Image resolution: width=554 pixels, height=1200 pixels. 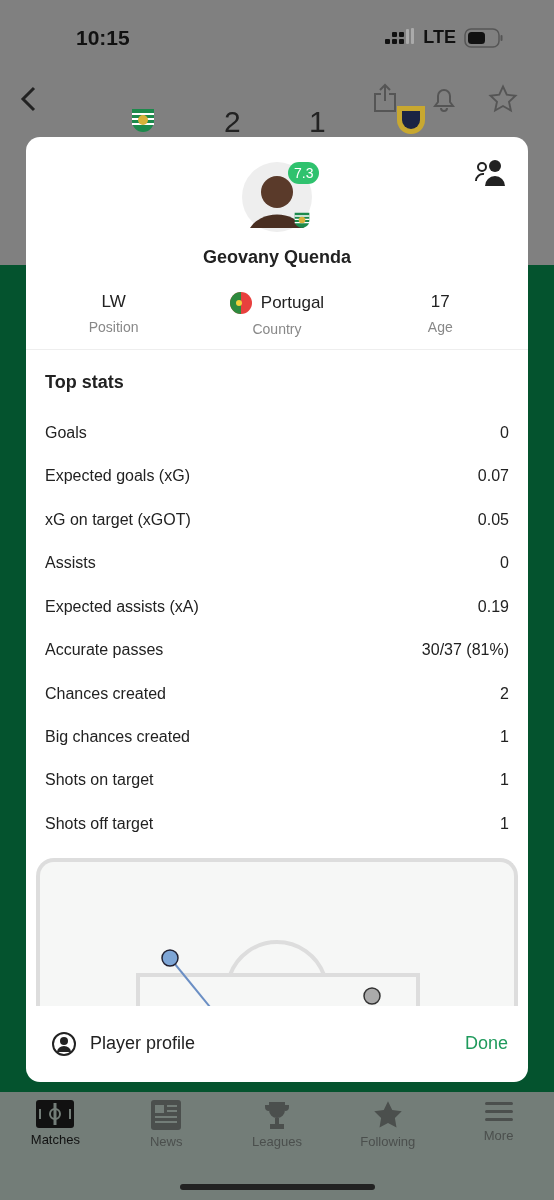 What do you see at coordinates (277, 303) in the screenshot?
I see `info-value: Portugal` at bounding box center [277, 303].